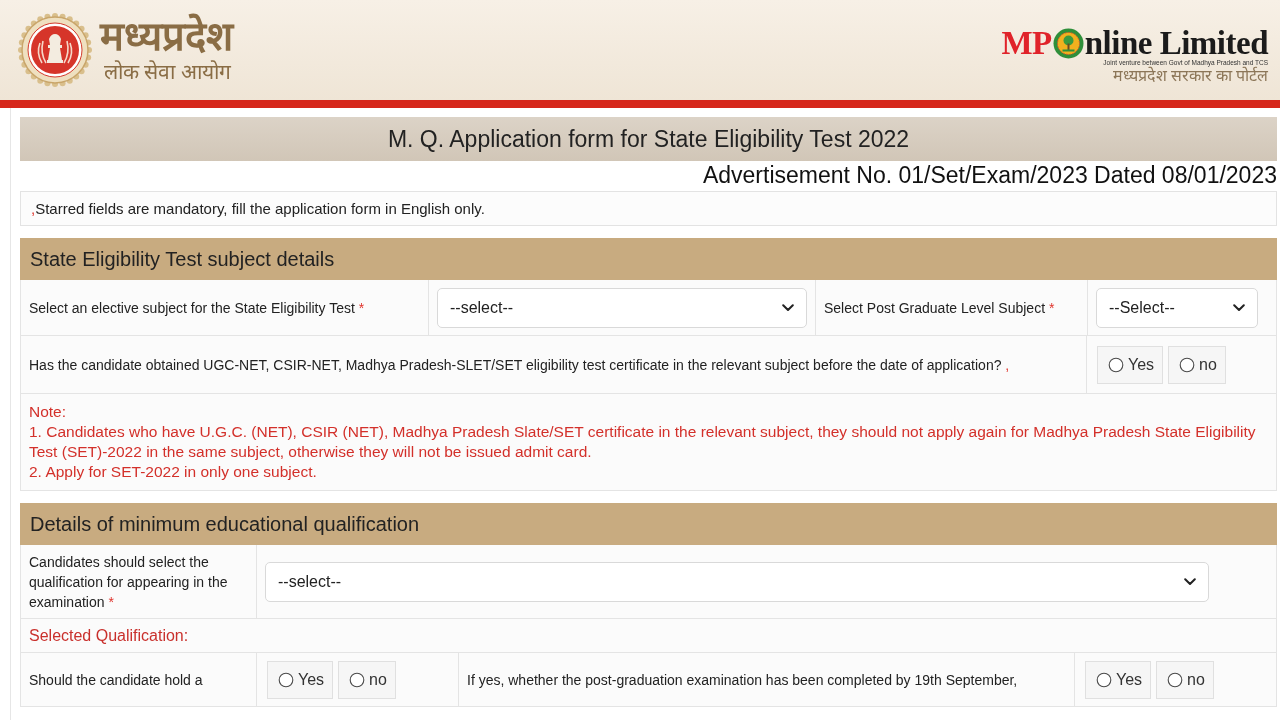  Describe the element at coordinates (1068, 43) in the screenshot. I see `emblem-icon` at that location.